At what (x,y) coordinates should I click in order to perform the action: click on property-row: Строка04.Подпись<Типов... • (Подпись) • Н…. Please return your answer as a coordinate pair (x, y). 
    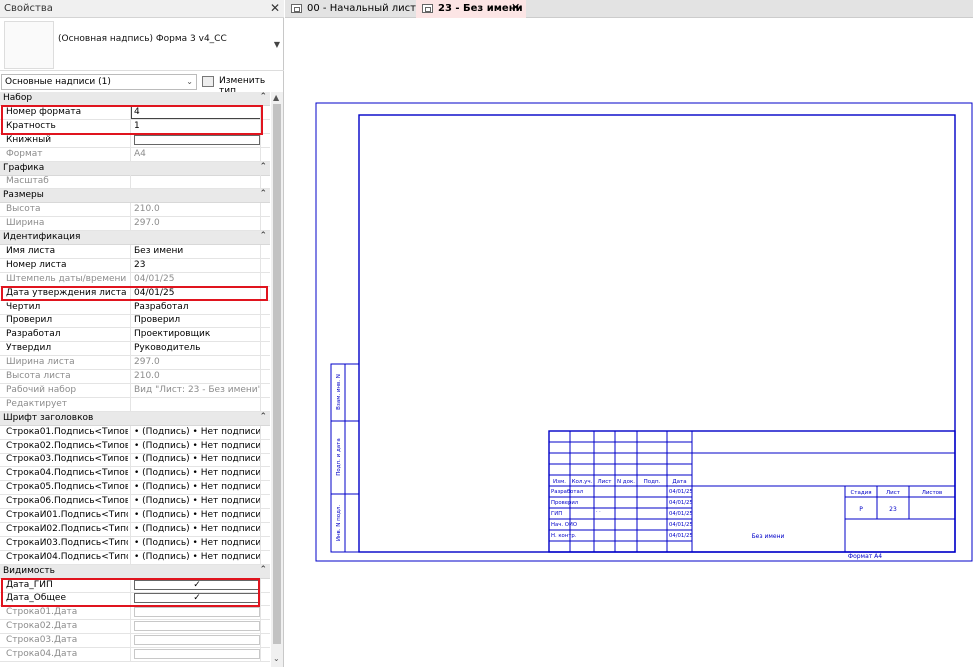
    Looking at the image, I should click on (135, 474).